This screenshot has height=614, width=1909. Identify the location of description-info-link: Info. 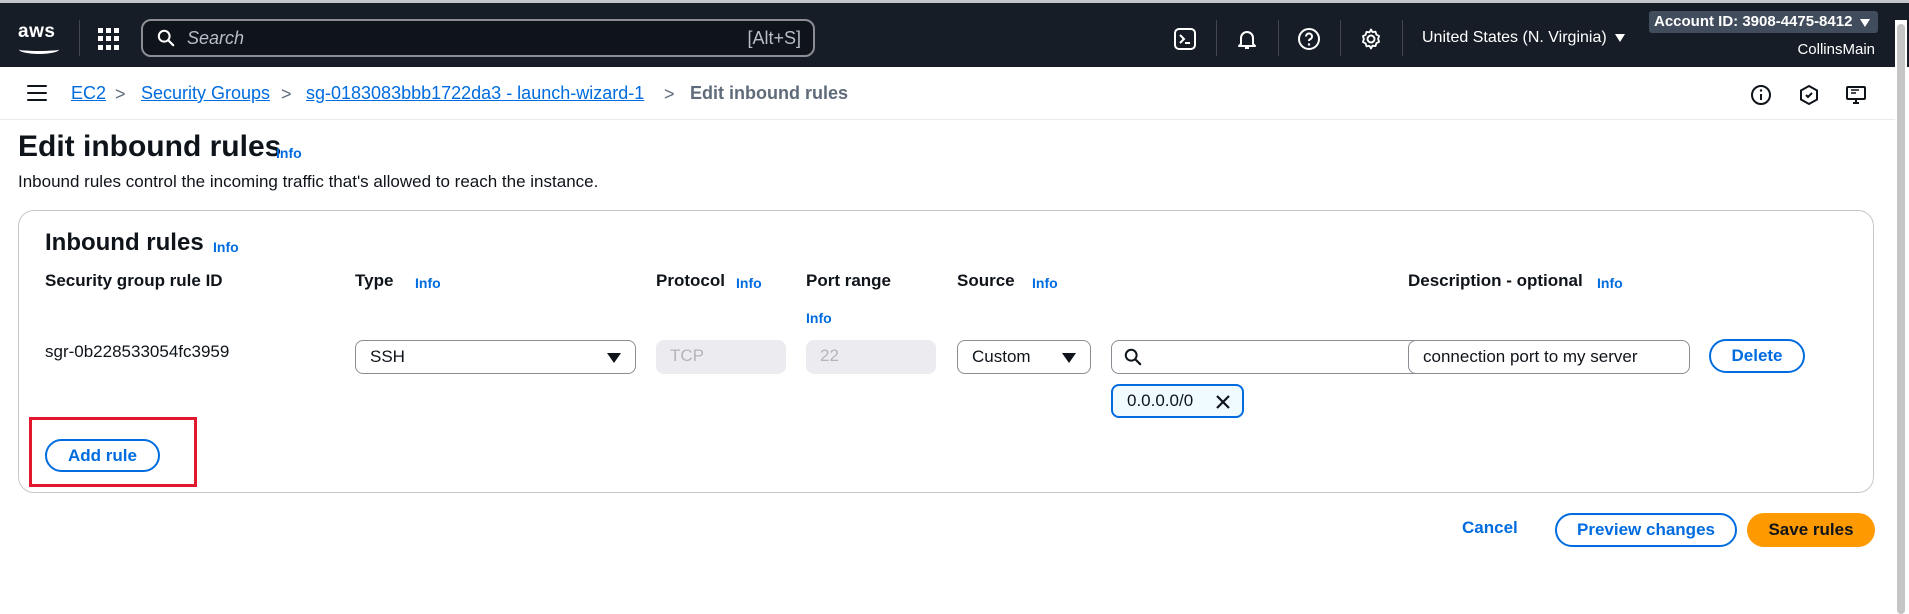
(1610, 283).